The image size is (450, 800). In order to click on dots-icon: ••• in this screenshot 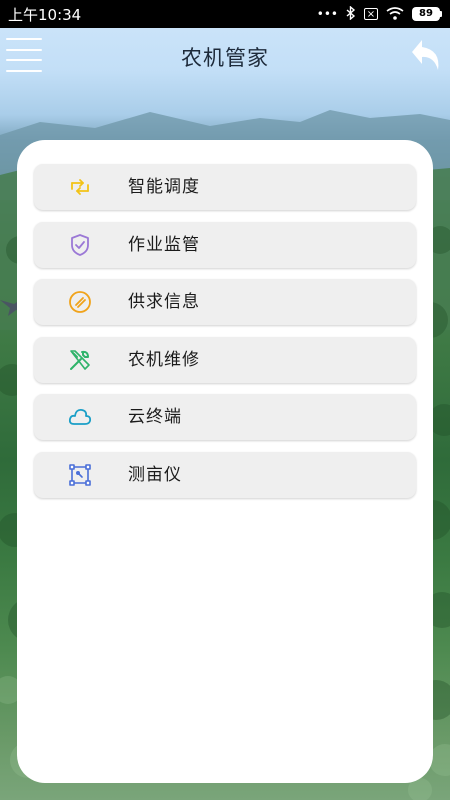, I will do `click(327, 14)`.